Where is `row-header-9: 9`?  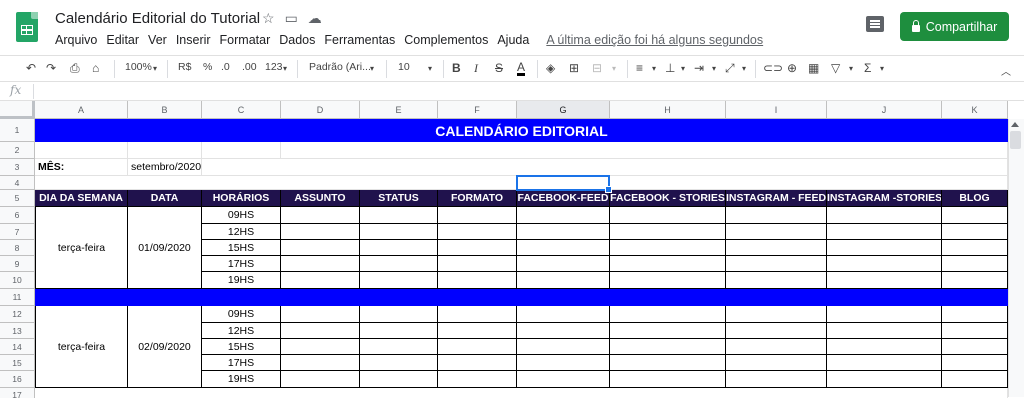 row-header-9: 9 is located at coordinates (17, 264).